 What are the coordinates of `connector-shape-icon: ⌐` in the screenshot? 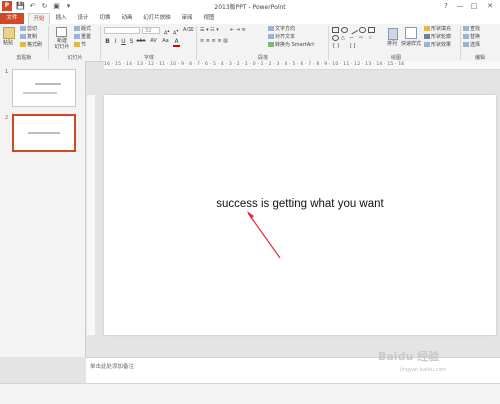 It's located at (352, 38).